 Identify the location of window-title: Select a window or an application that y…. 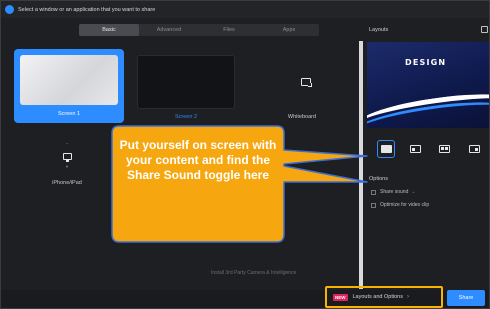
(87, 9).